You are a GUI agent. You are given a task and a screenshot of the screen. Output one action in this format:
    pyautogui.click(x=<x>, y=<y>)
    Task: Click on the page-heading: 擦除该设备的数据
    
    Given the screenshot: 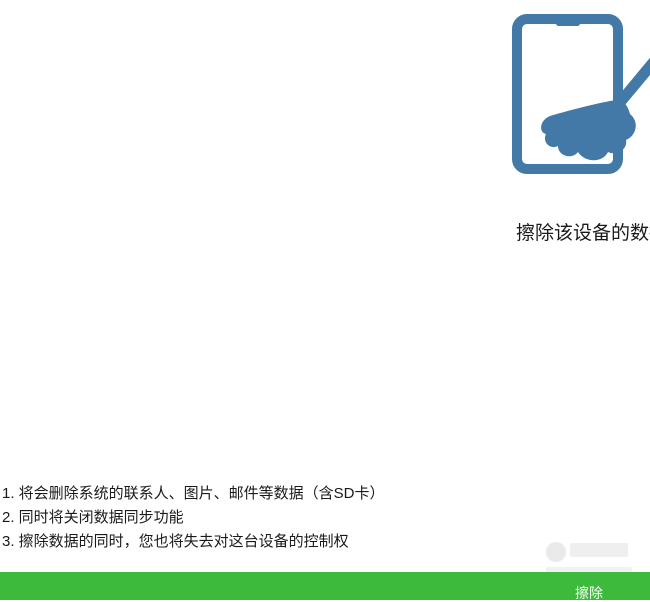 What is the action you would take?
    pyautogui.click(x=583, y=233)
    